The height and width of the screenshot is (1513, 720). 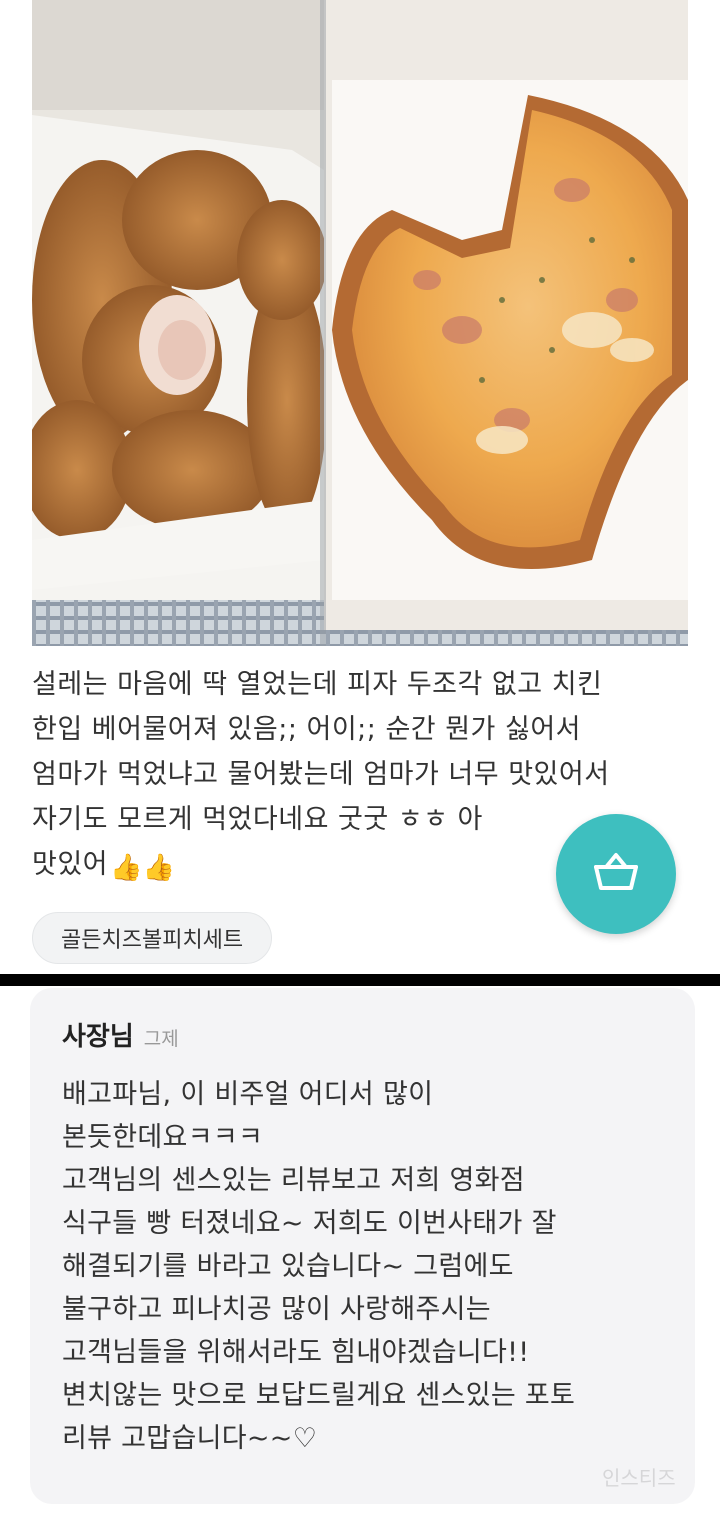 What do you see at coordinates (293, 1180) in the screenshot?
I see `owner-reply-line: 고객님의 센스있는 리뷰보고 저희 영화점` at bounding box center [293, 1180].